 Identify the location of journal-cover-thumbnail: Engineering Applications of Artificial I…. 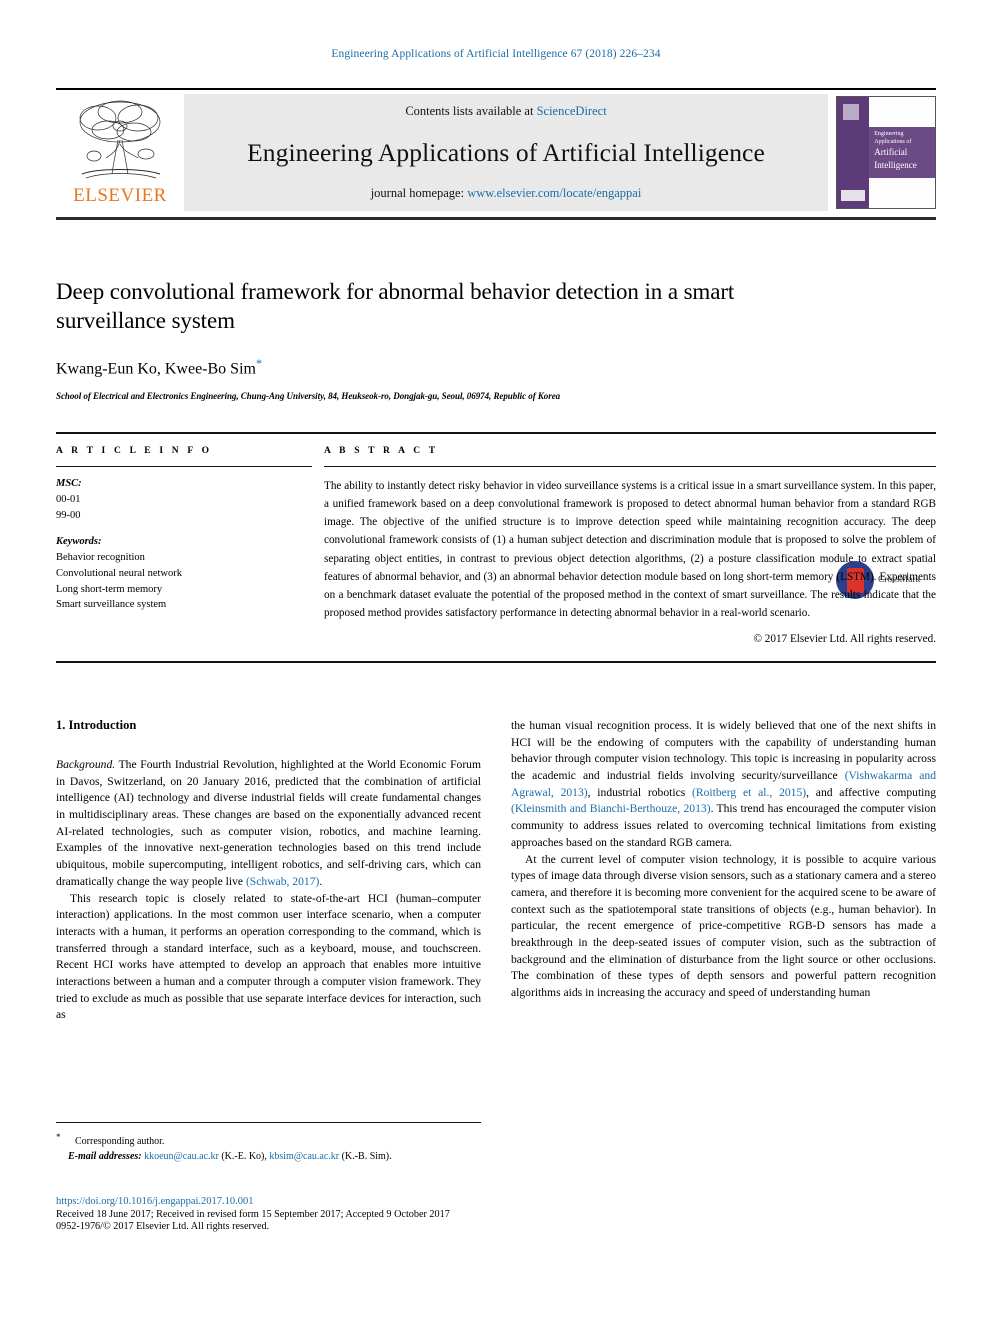
(886, 152).